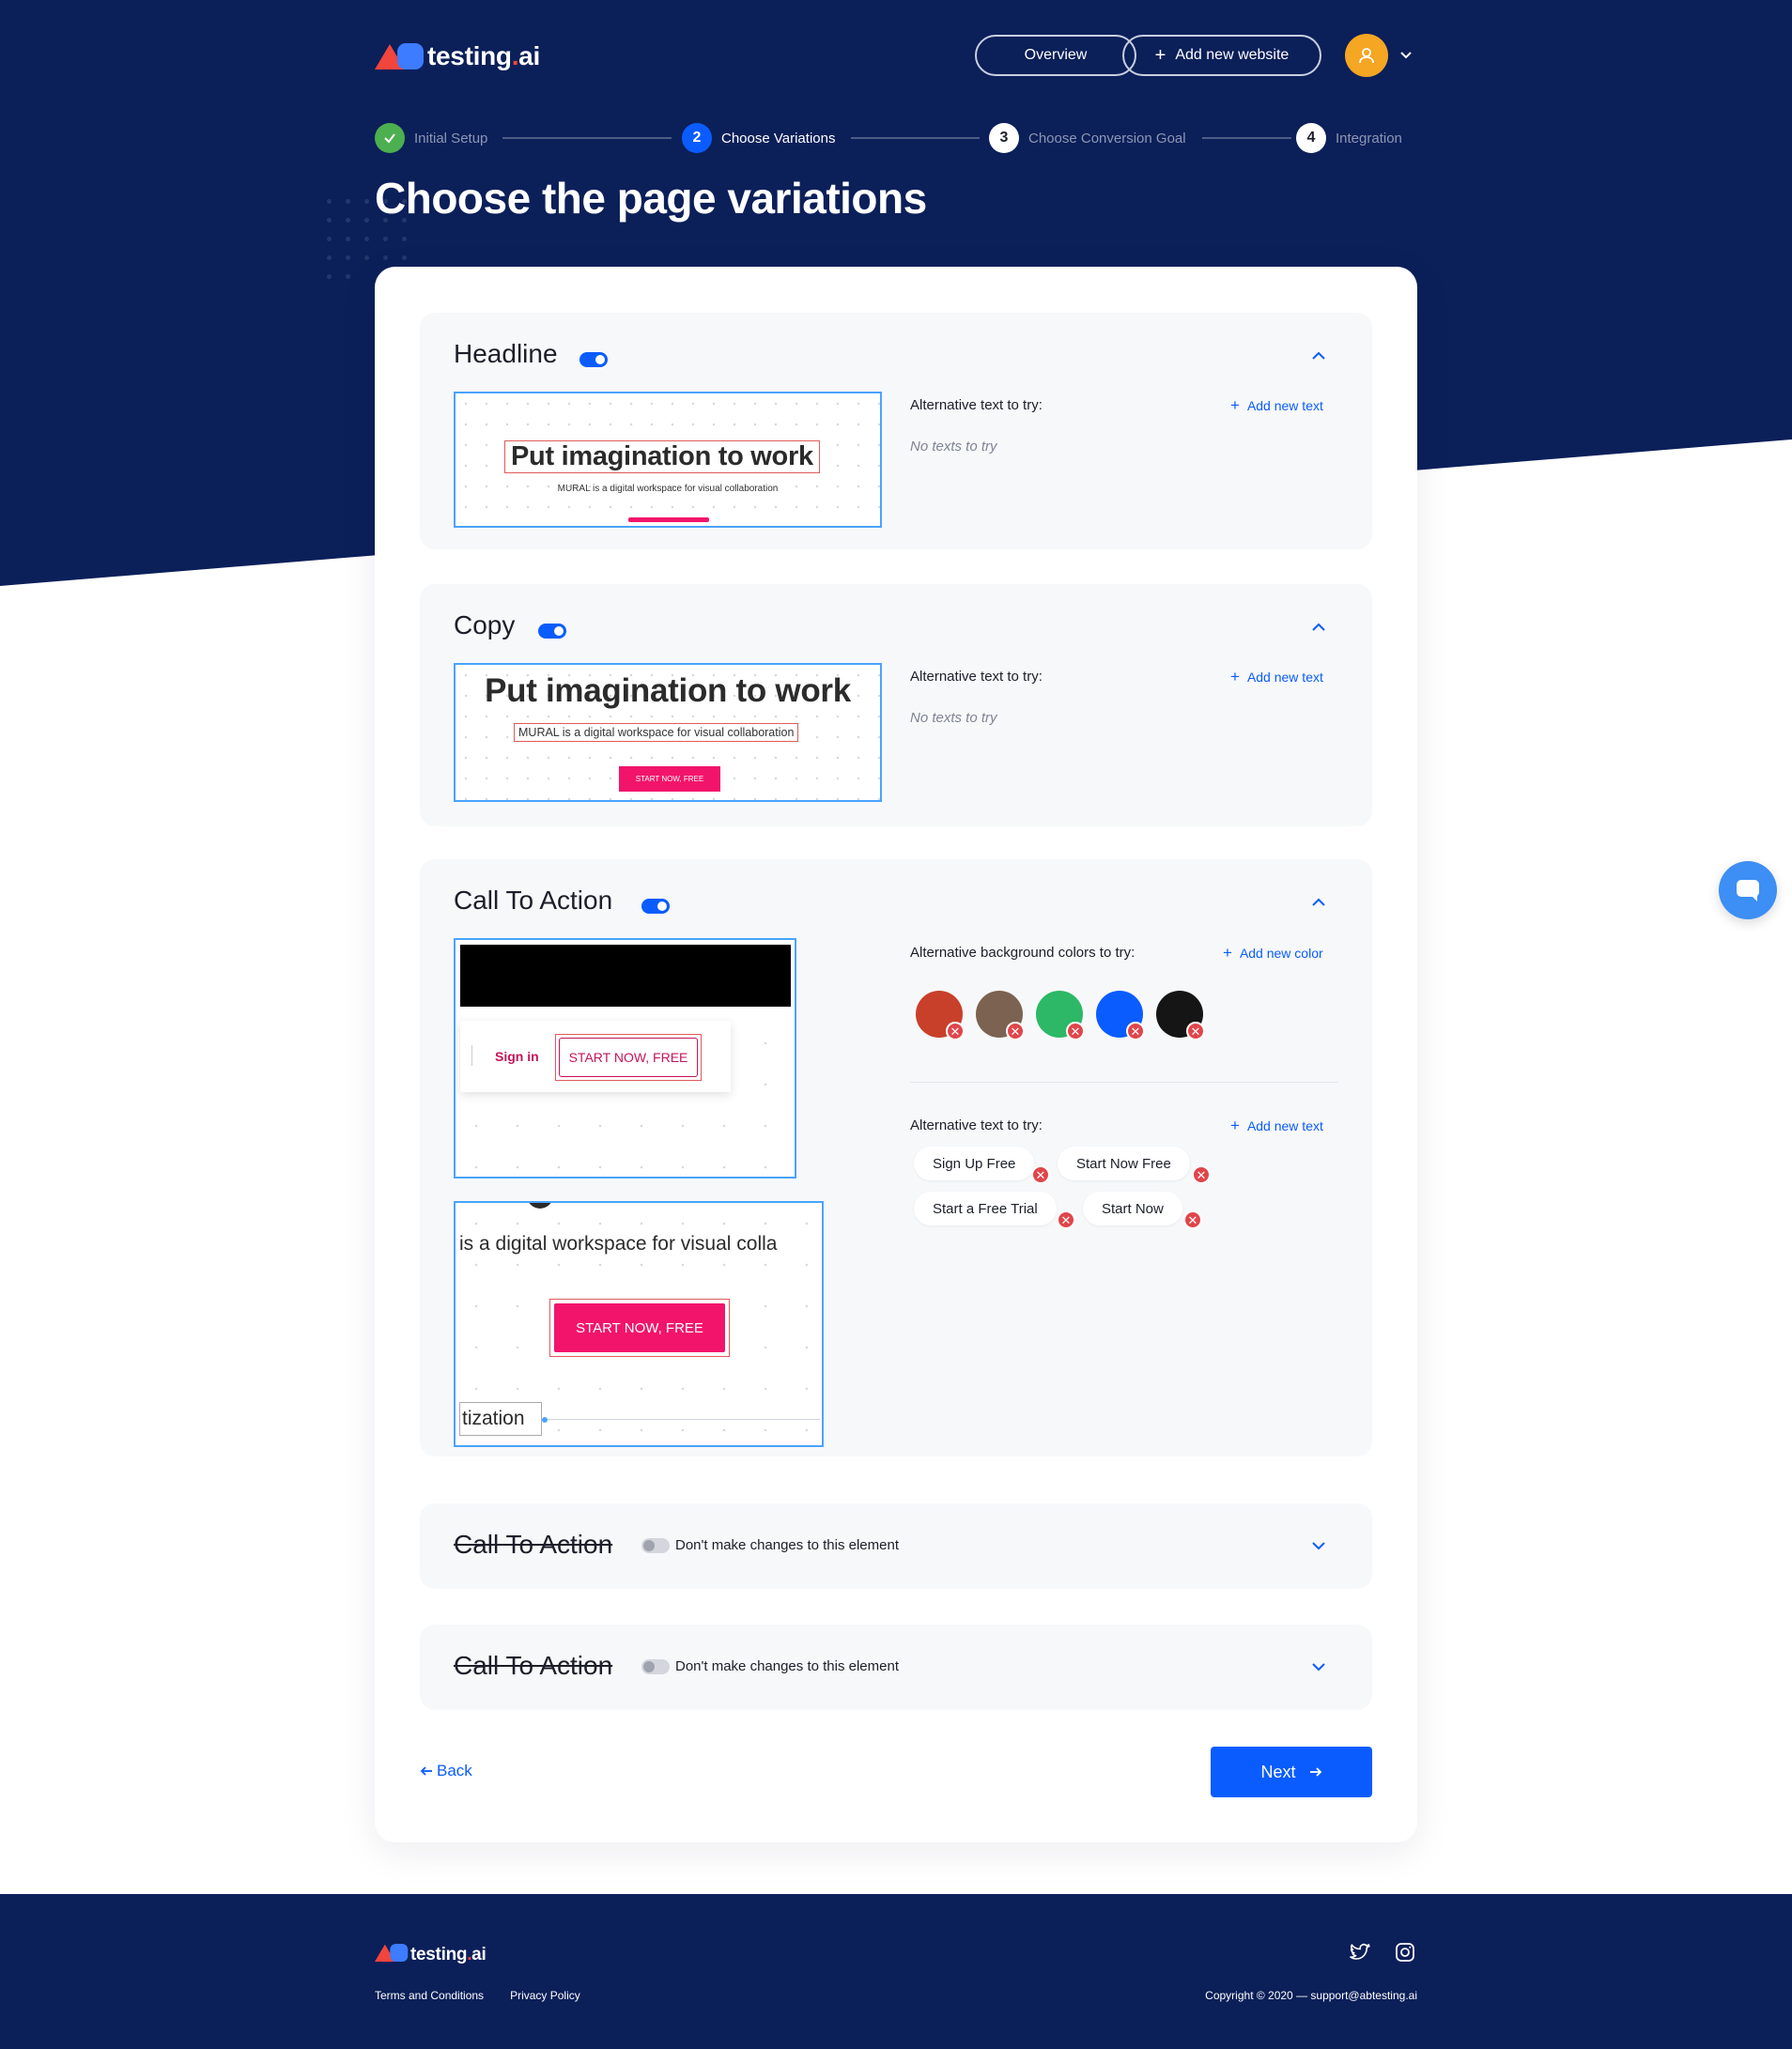  Describe the element at coordinates (506, 354) in the screenshot. I see `section-title: Headline` at that location.